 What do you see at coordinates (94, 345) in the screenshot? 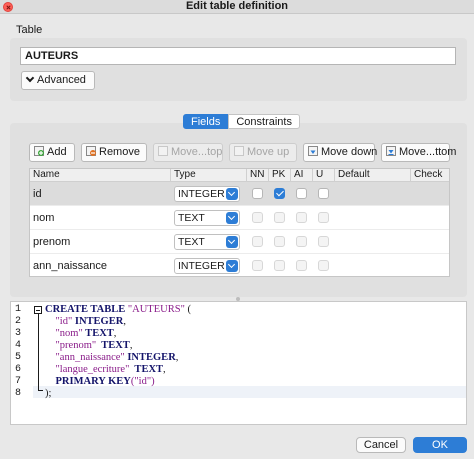
I see `code-line: "prenom" TEXT,` at bounding box center [94, 345].